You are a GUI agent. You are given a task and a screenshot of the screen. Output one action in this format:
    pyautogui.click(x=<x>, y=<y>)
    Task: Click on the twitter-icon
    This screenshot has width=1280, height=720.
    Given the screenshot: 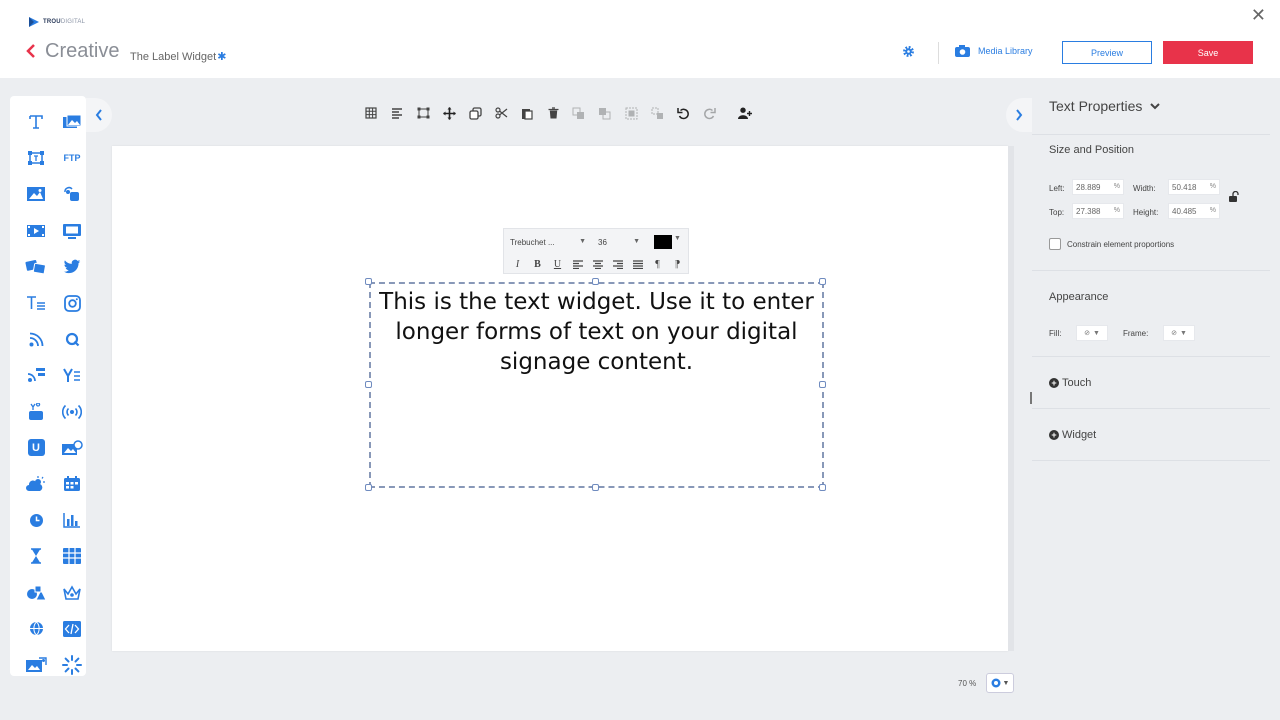 What is the action you would take?
    pyautogui.click(x=72, y=267)
    